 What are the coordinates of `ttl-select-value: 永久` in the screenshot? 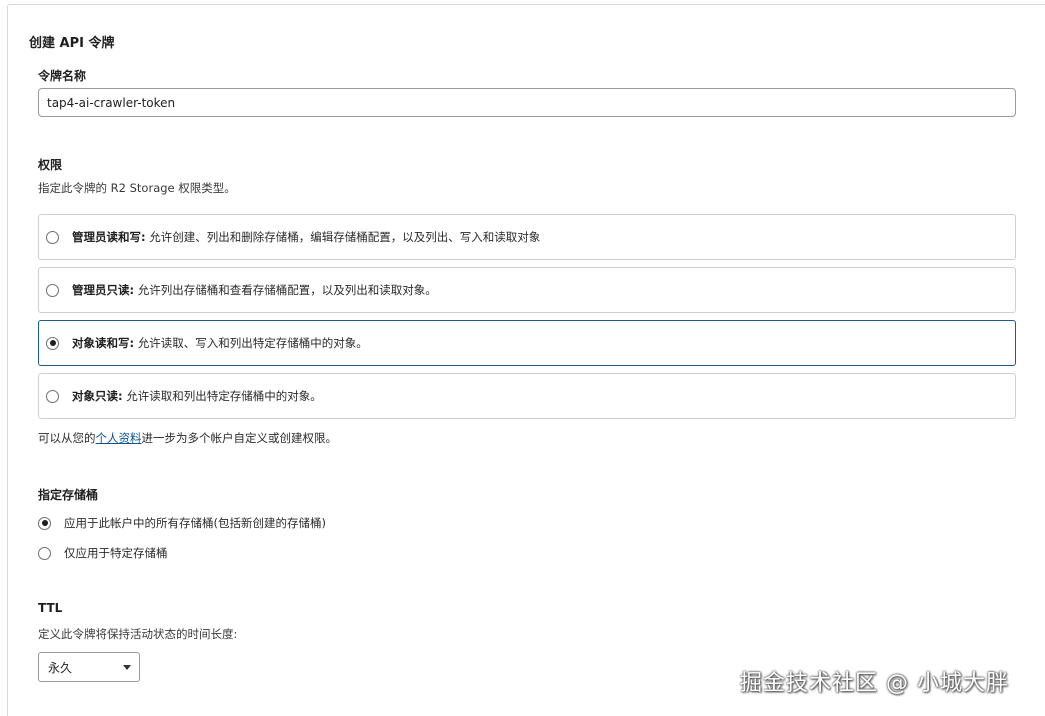 It's located at (60, 667).